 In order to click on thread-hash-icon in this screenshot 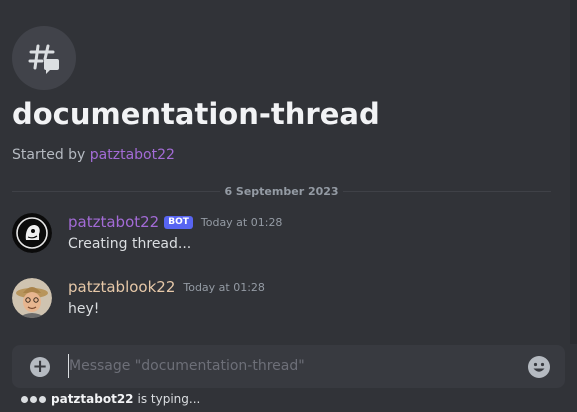, I will do `click(43, 59)`.